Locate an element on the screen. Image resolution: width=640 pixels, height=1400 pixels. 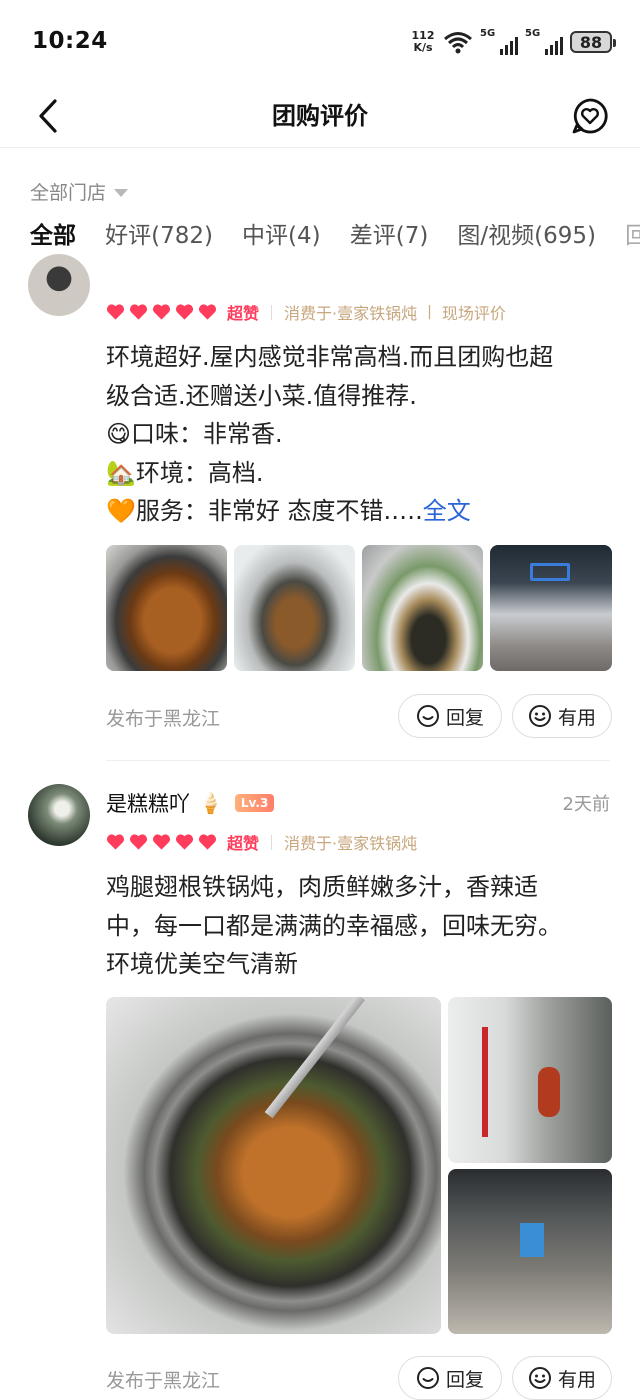
tab-negative: 差评(7) is located at coordinates (389, 236).